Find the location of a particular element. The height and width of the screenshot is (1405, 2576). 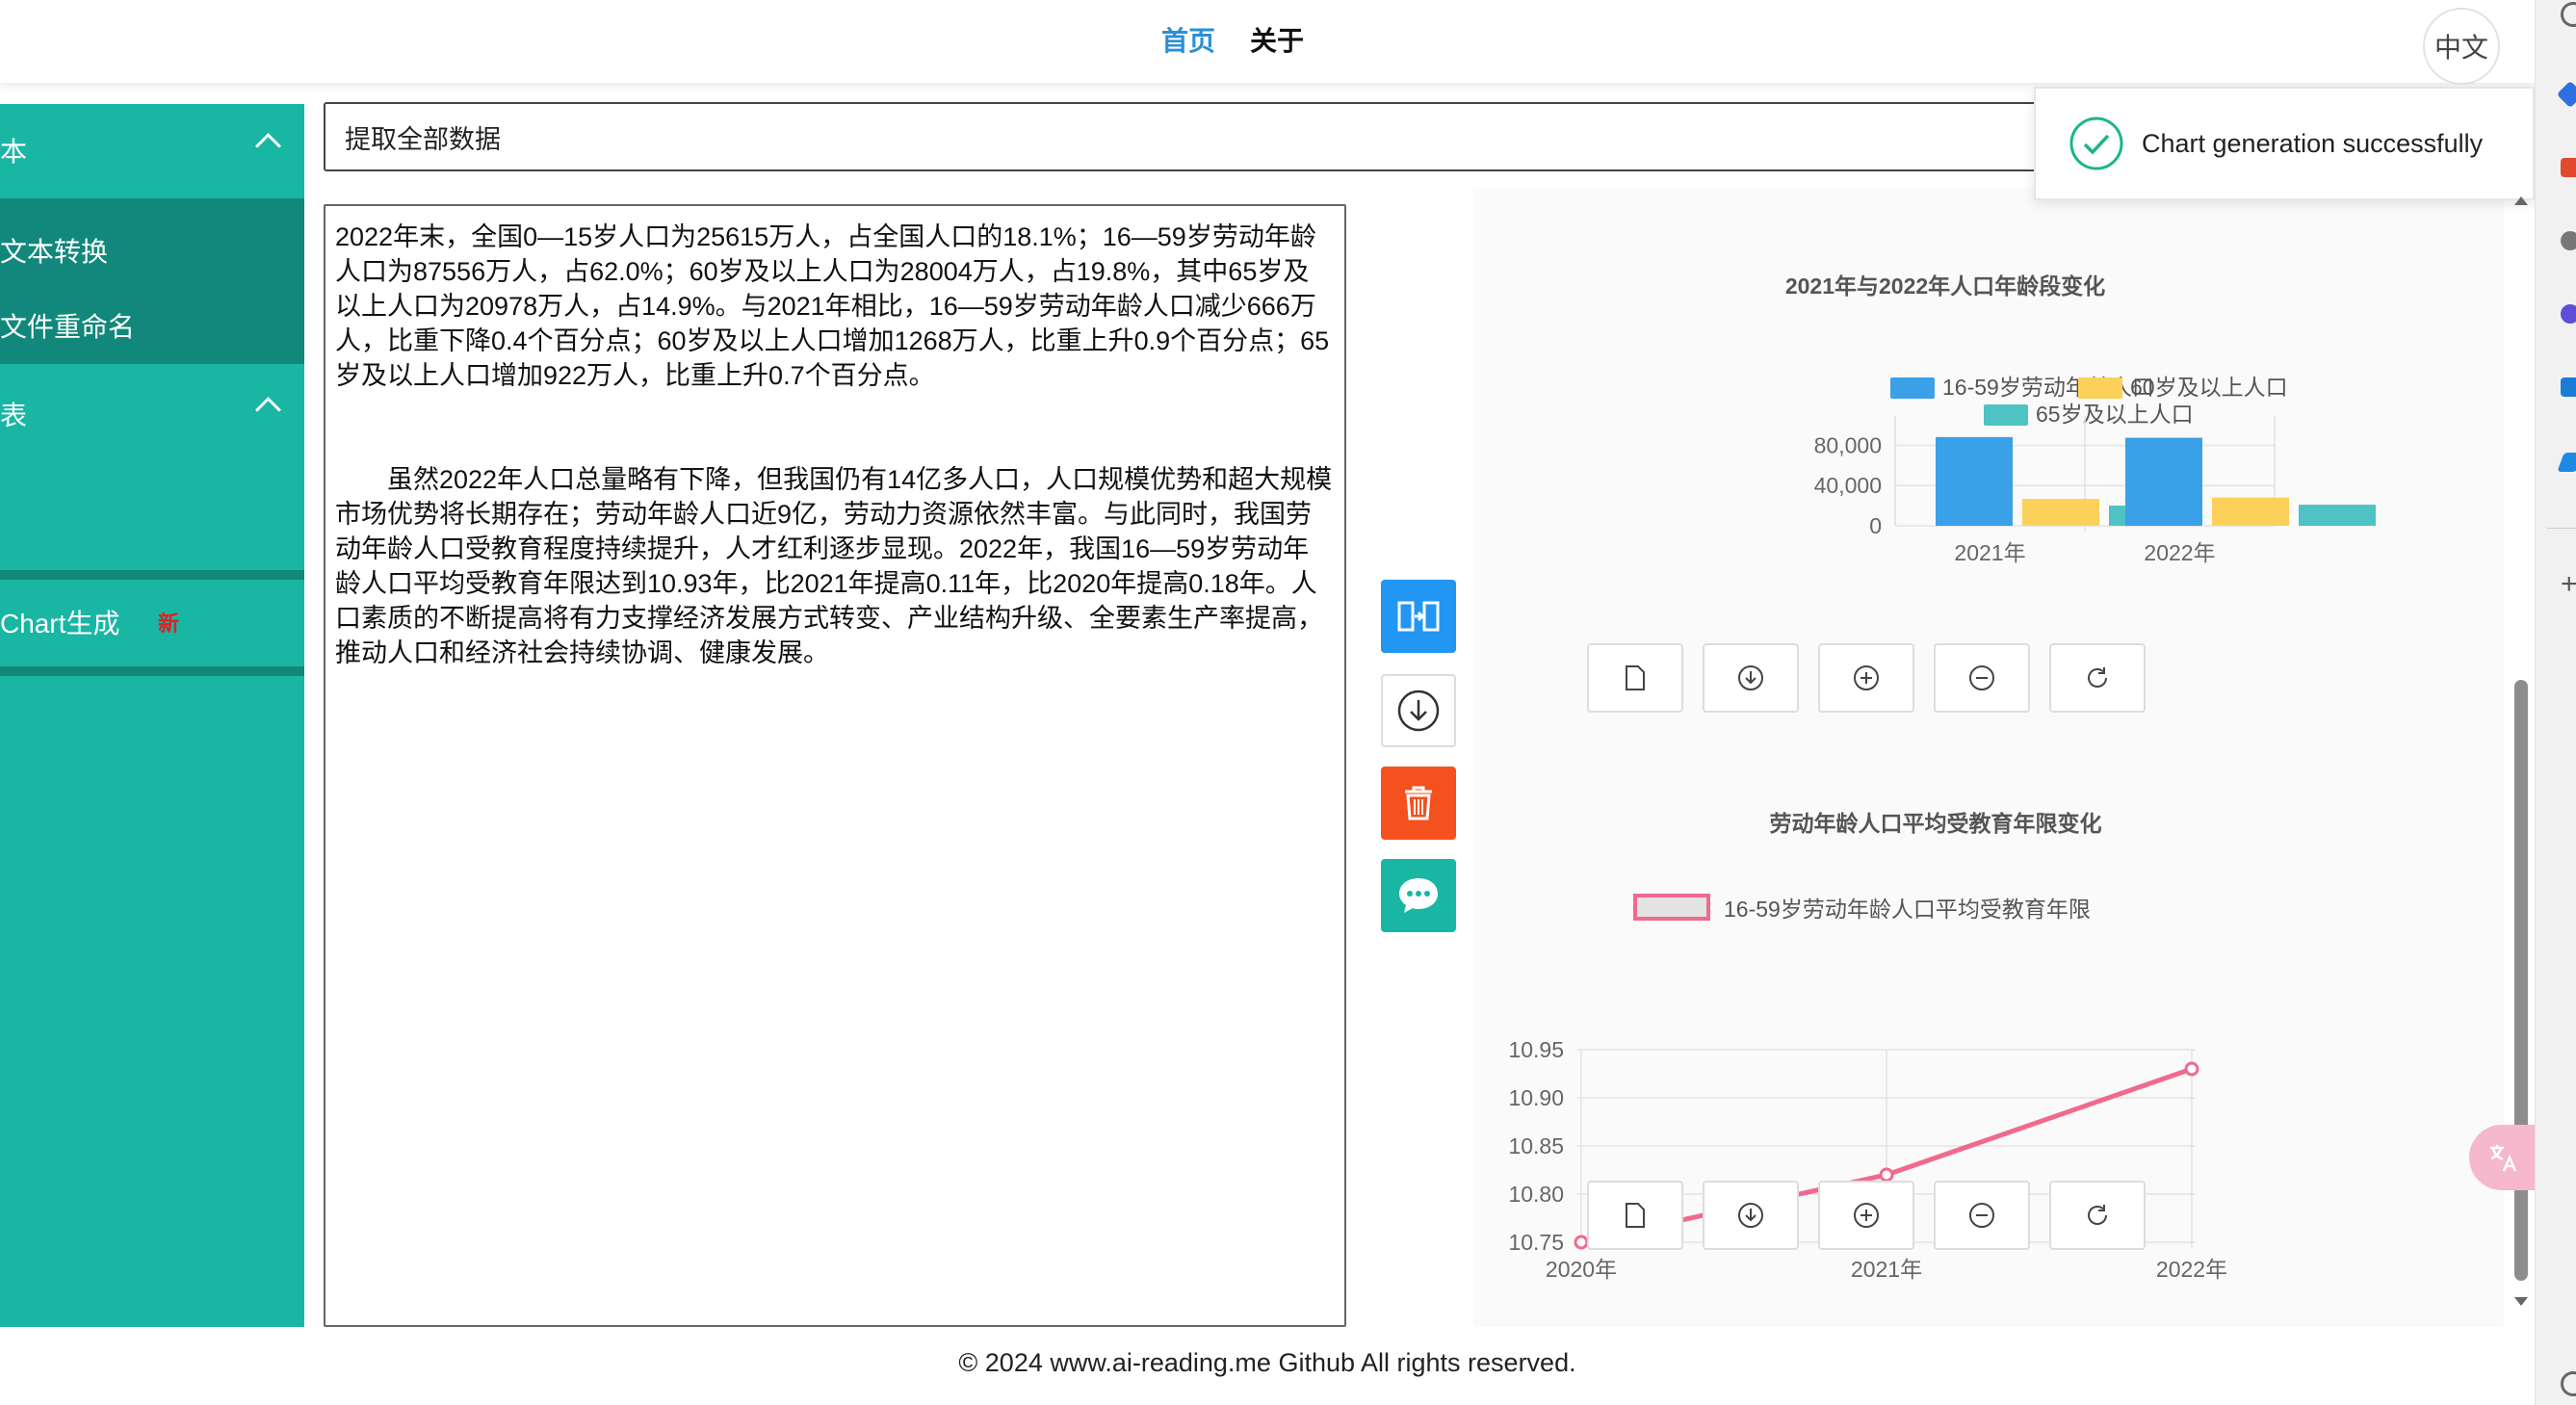

delete-button is located at coordinates (1418, 804).